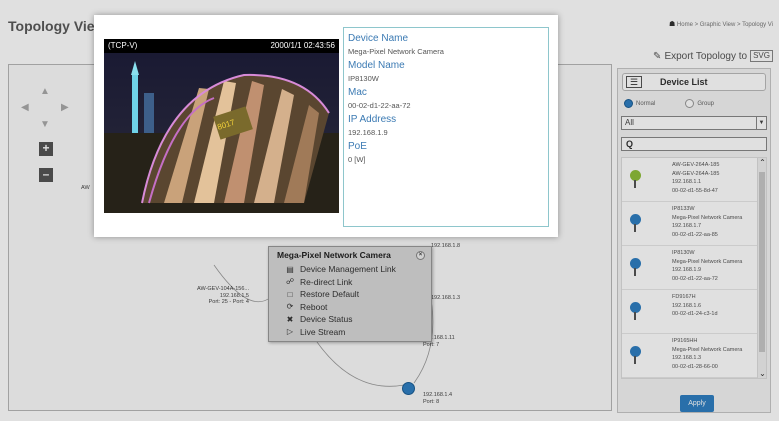 The image size is (779, 421). I want to click on live-stream-view: (TCP-V) 2000/1/1 02:43:56 8017, so click(221, 126).